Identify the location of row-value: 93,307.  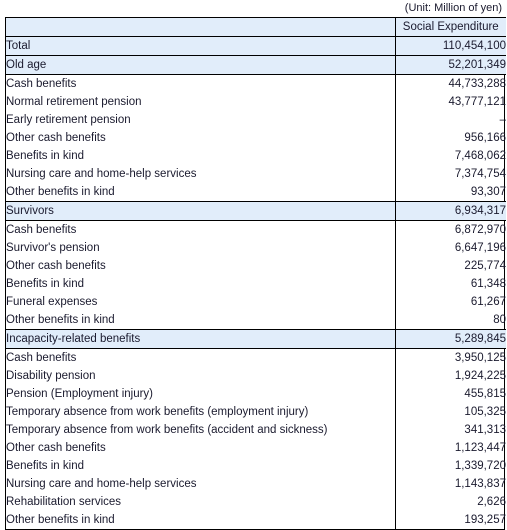
(488, 192).